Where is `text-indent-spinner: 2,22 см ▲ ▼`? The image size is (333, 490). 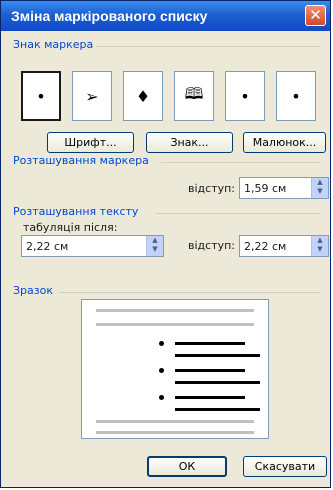
text-indent-spinner: 2,22 см ▲ ▼ is located at coordinates (284, 246).